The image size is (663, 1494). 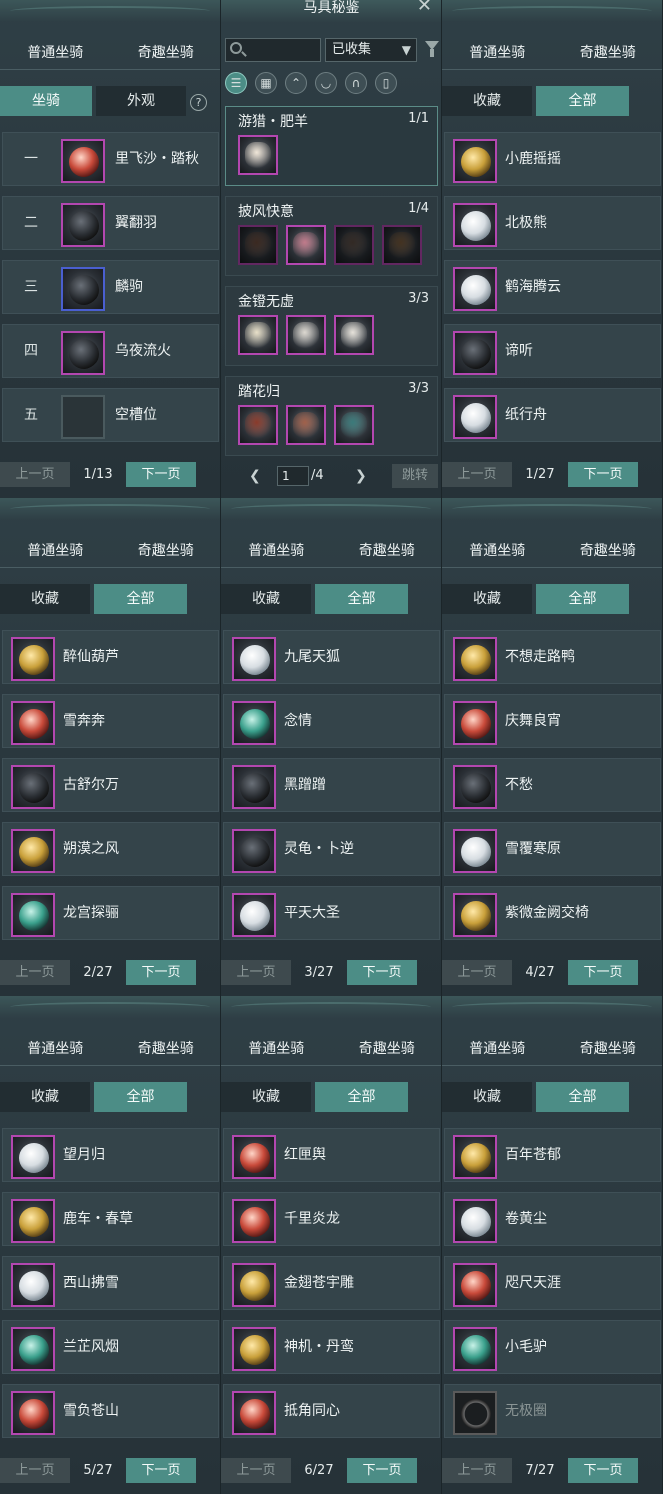 What do you see at coordinates (110, 849) in the screenshot?
I see `mount-row: 朔漠之风` at bounding box center [110, 849].